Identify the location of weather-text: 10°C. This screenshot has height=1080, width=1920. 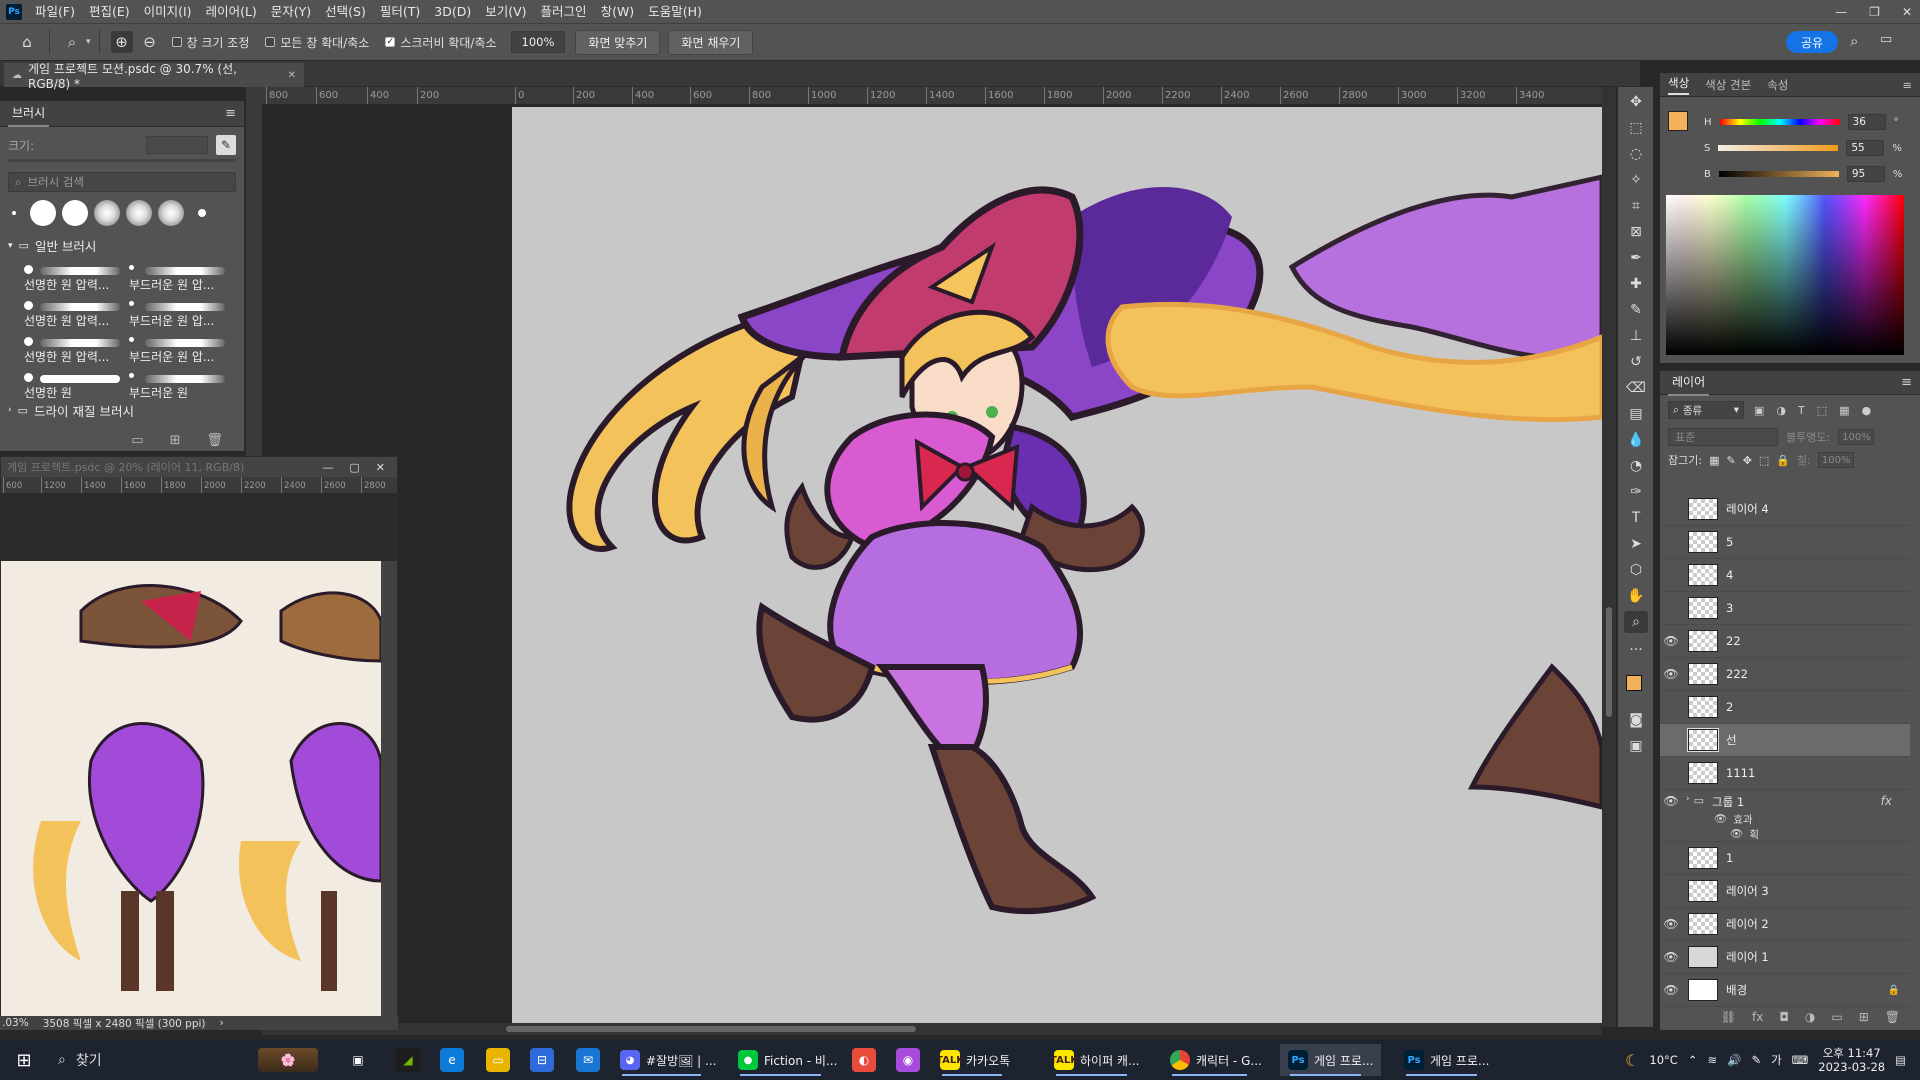
(1663, 1060).